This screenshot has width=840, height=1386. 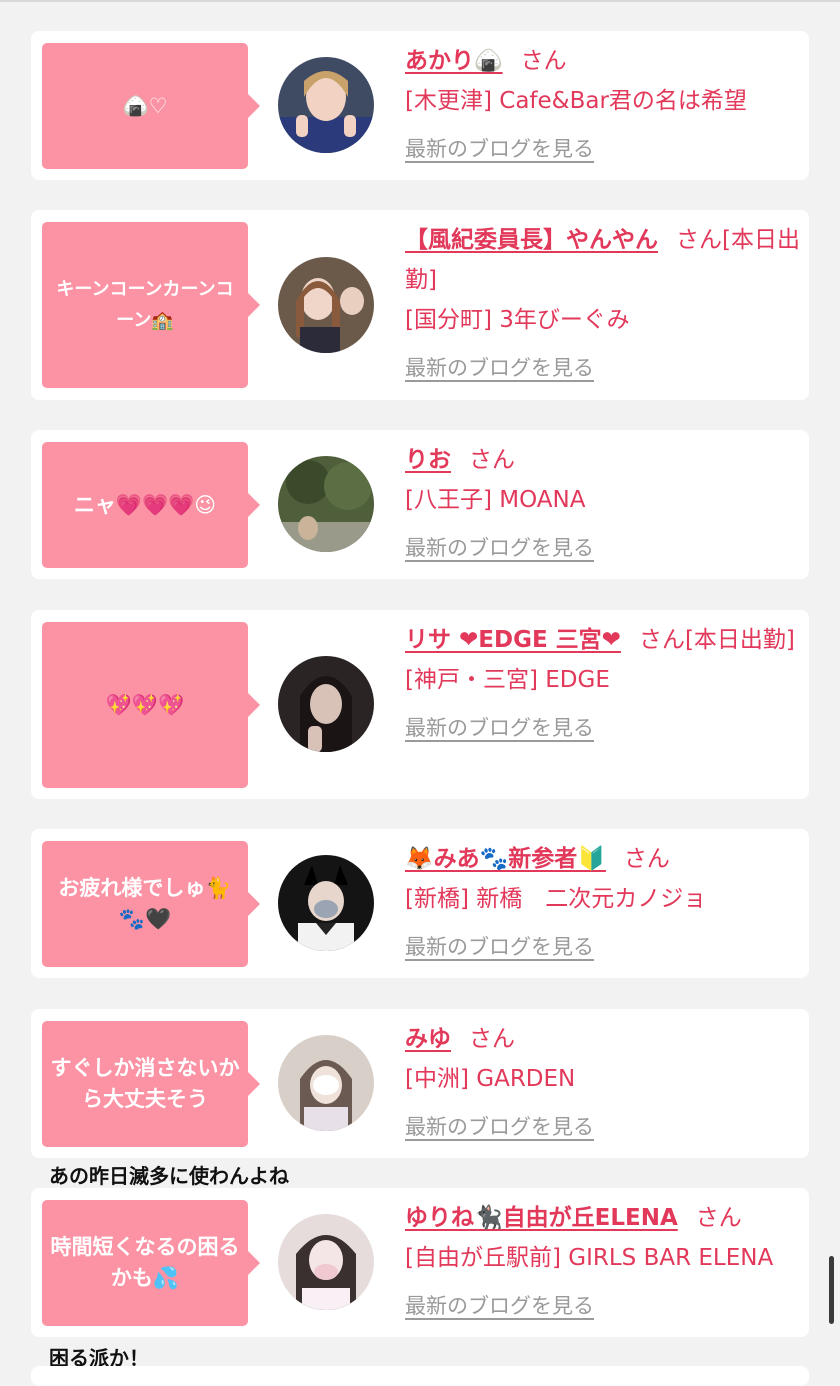 I want to click on shop-info: [木更津] Cafe&Bar君の名は希望, so click(x=576, y=101).